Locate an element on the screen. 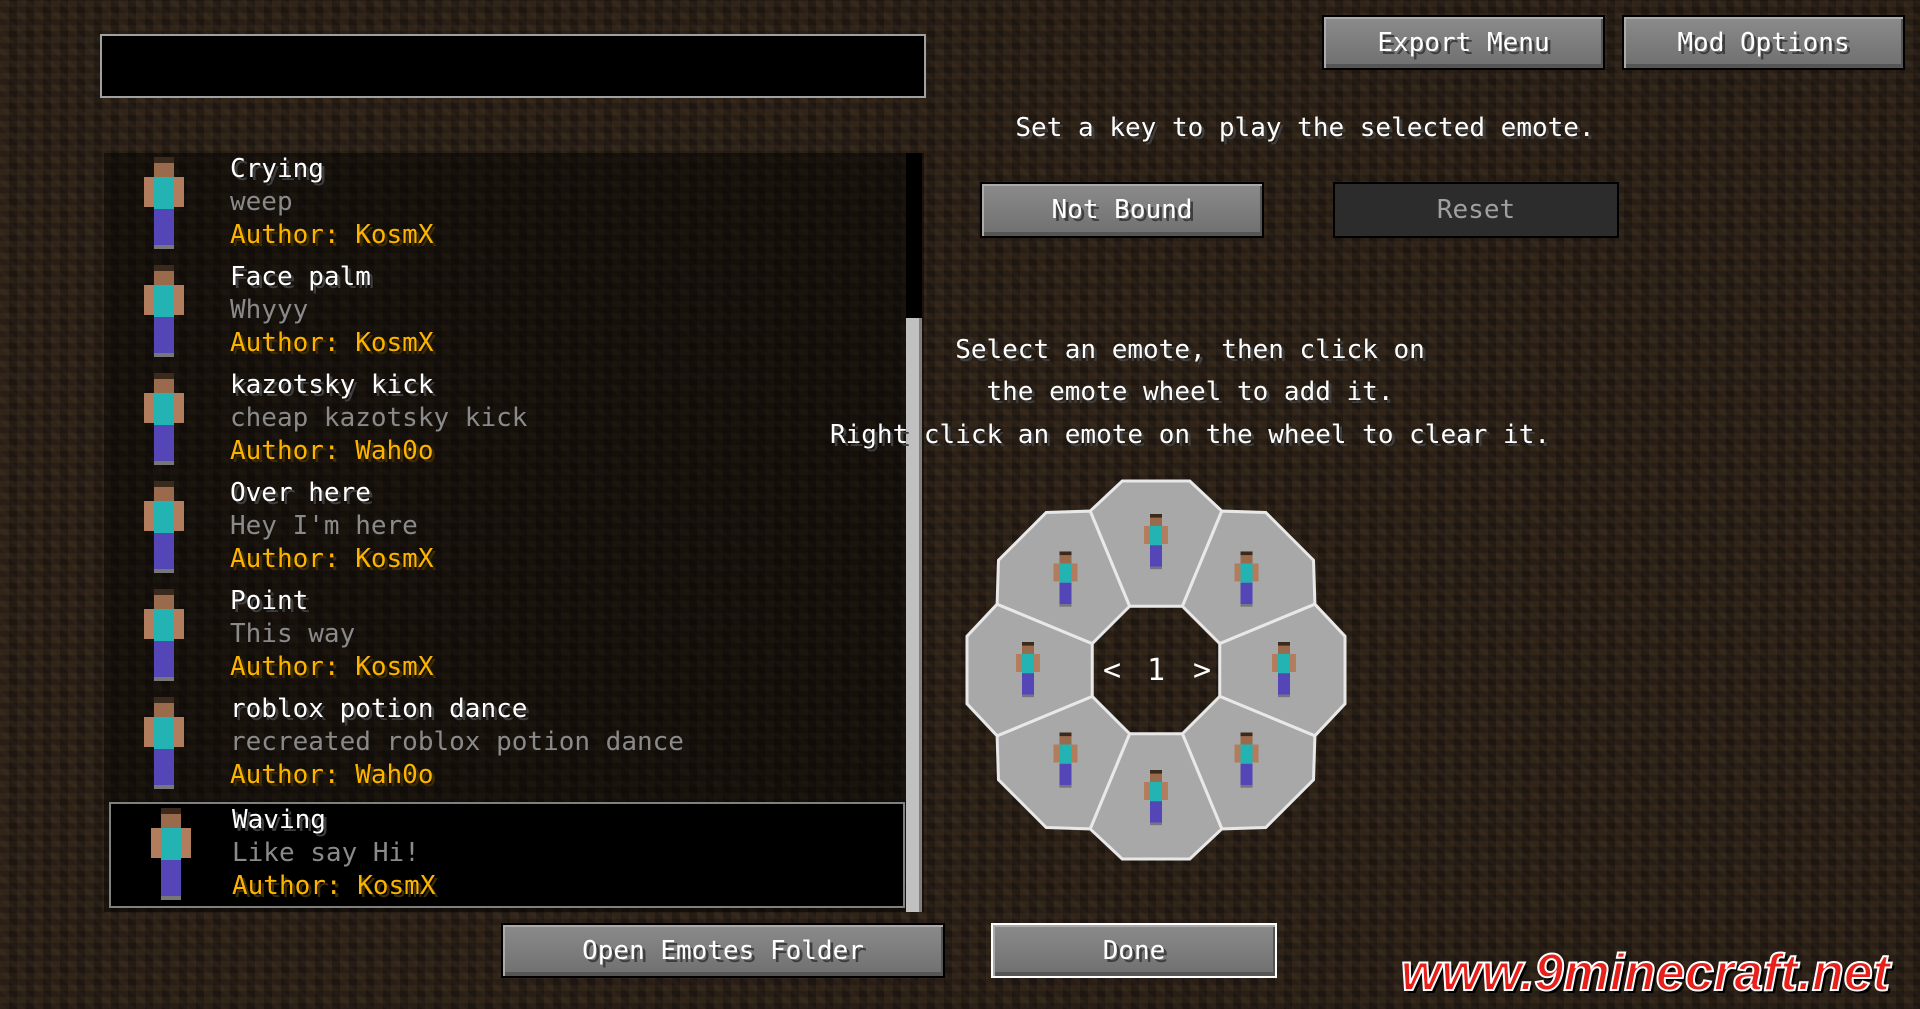  keybind-instruction: Set a key to play the selected emote. is located at coordinates (1305, 128).